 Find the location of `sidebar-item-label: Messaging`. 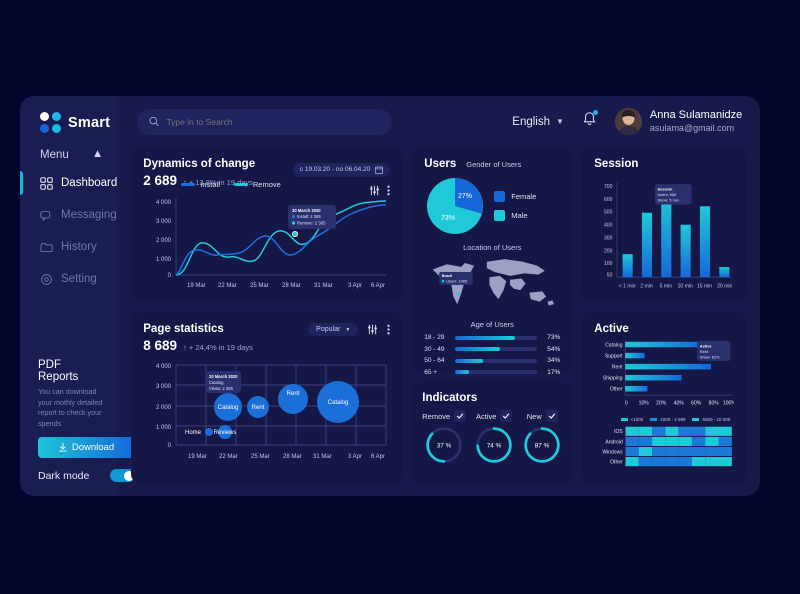

sidebar-item-label: Messaging is located at coordinates (89, 215).